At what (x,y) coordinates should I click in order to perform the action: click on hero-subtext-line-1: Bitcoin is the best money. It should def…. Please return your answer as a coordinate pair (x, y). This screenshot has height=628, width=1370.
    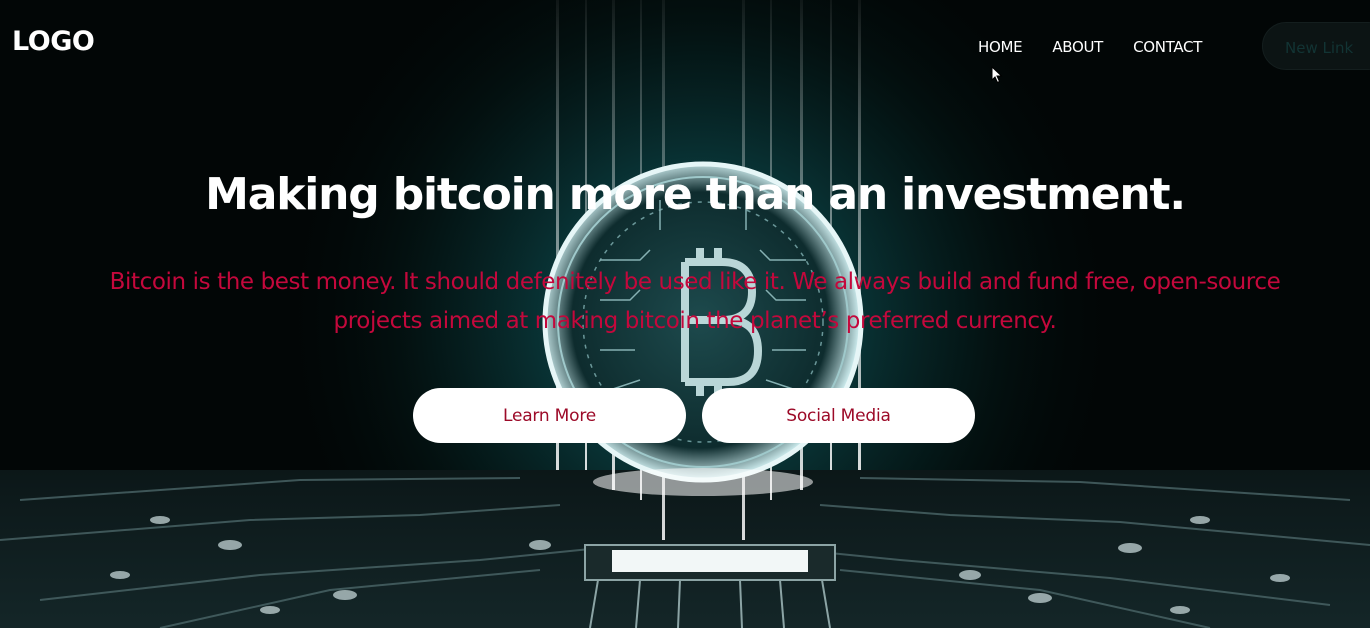
    Looking at the image, I should click on (695, 282).